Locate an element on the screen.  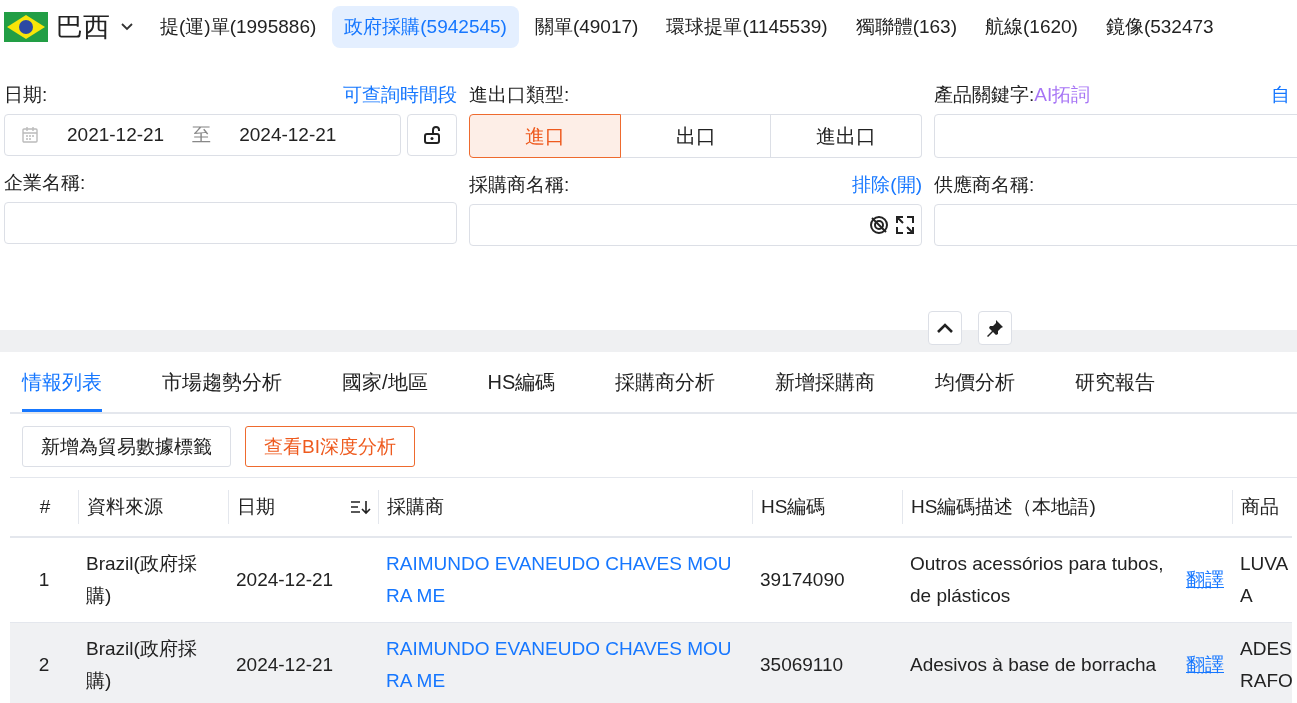
target-off-icon is located at coordinates (879, 225).